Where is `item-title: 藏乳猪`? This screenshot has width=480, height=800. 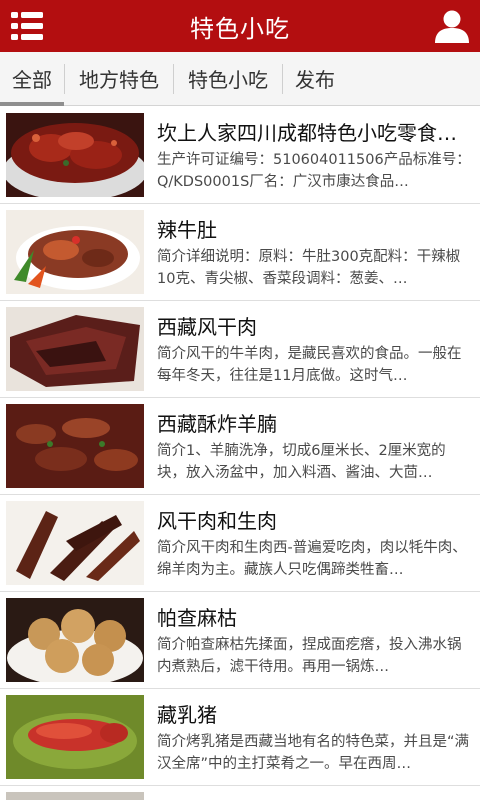
item-title: 藏乳猪 is located at coordinates (187, 715).